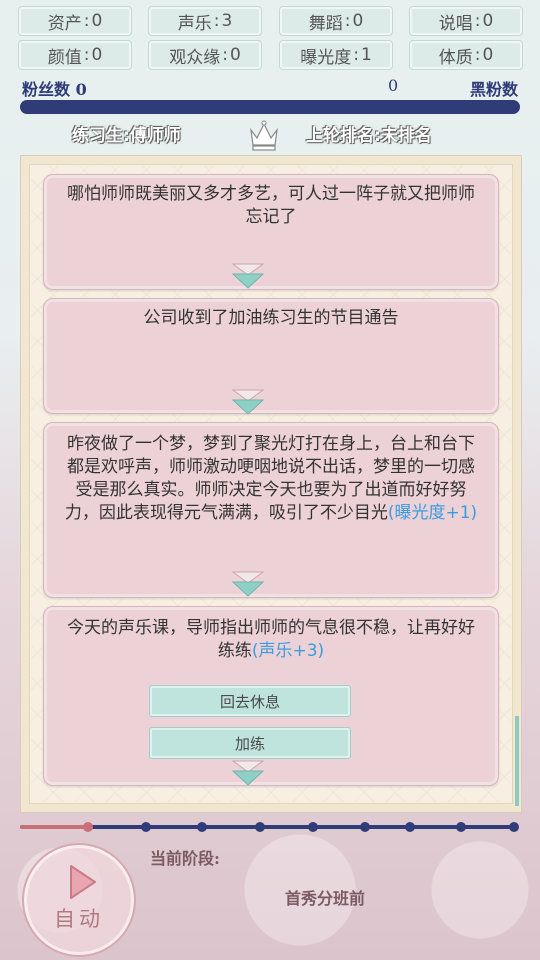 This screenshot has height=960, width=540. I want to click on stat-vocal: 声乐:3, so click(205, 21).